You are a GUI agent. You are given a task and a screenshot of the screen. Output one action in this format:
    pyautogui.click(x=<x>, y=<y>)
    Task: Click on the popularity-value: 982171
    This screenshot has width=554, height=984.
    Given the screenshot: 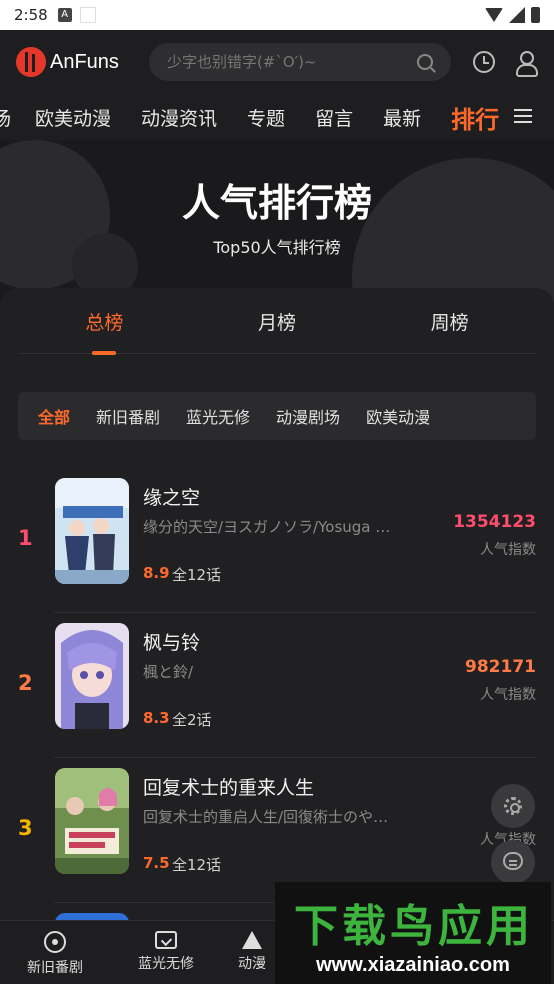 What is the action you would take?
    pyautogui.click(x=500, y=667)
    